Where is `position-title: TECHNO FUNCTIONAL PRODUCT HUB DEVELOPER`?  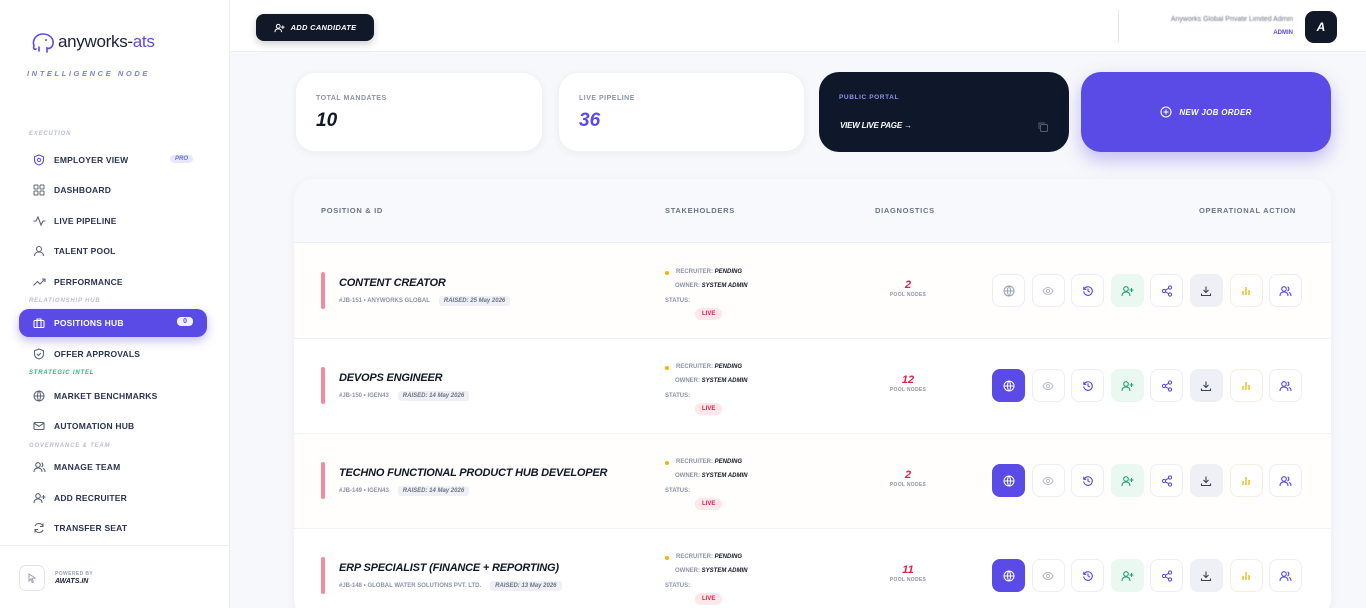
position-title: TECHNO FUNCTIONAL PRODUCT HUB DEVELOPER is located at coordinates (473, 473).